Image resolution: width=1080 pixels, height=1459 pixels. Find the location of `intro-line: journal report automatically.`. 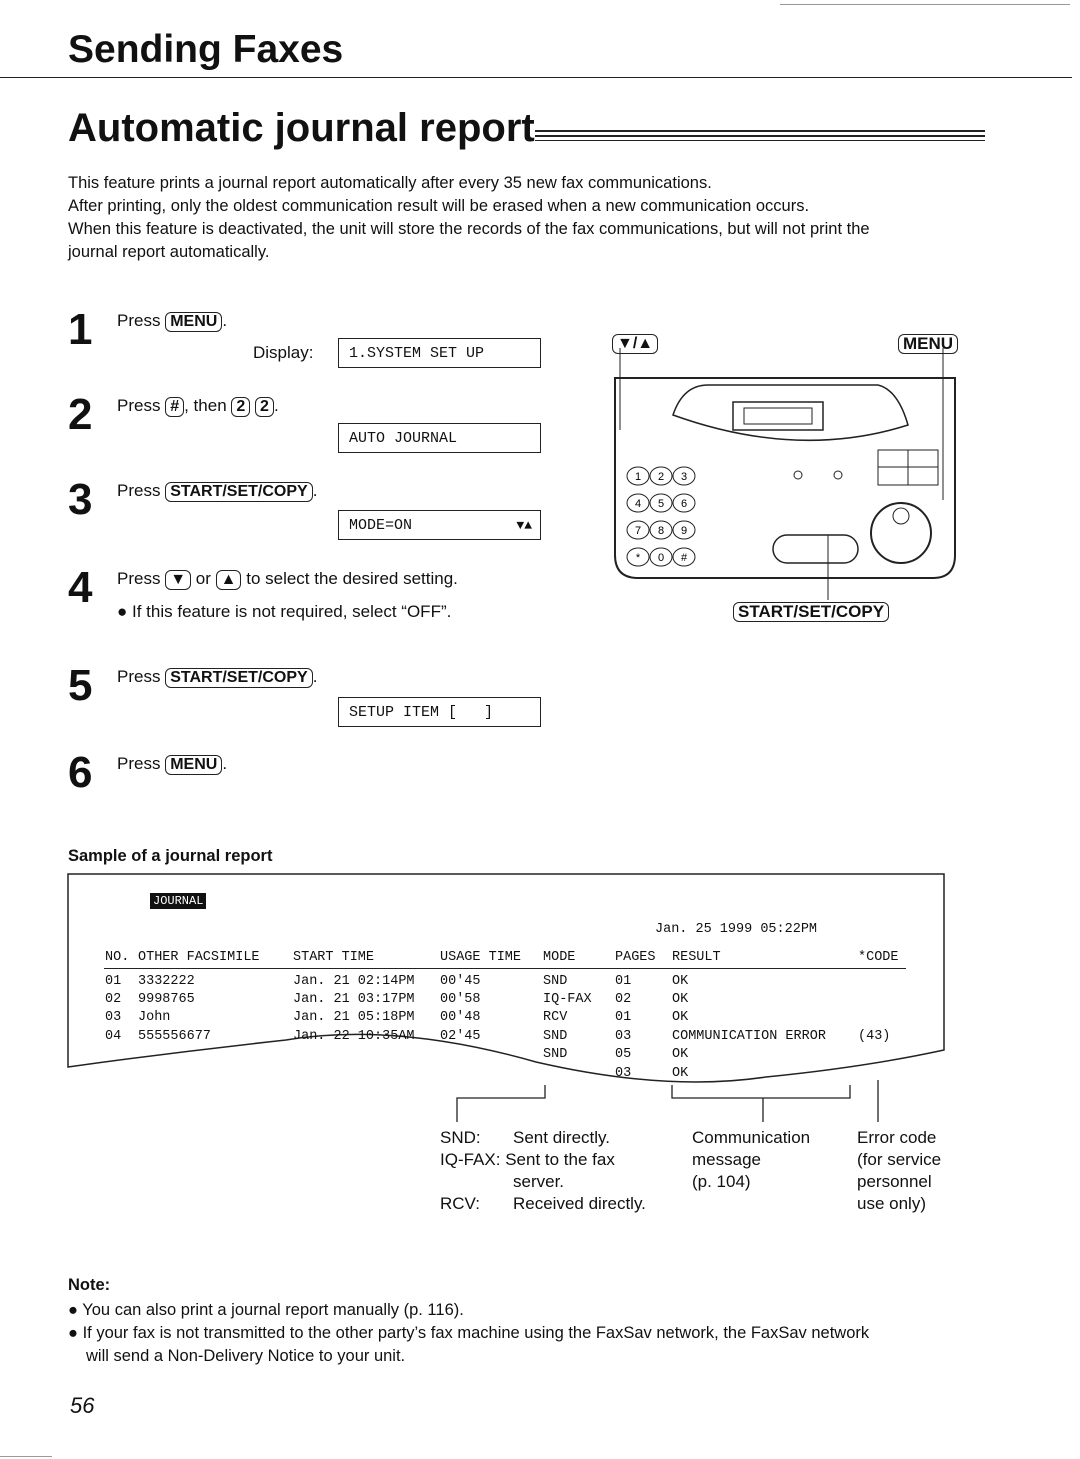

intro-line: journal report automatically. is located at coordinates (169, 252).